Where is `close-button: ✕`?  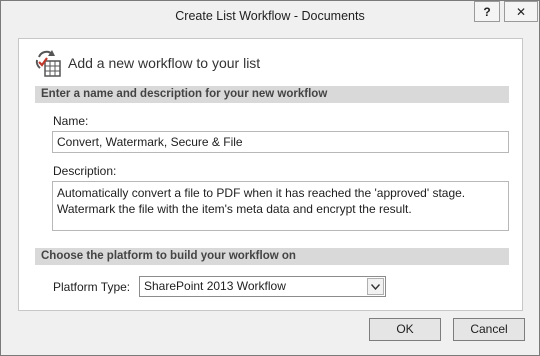 close-button: ✕ is located at coordinates (521, 11).